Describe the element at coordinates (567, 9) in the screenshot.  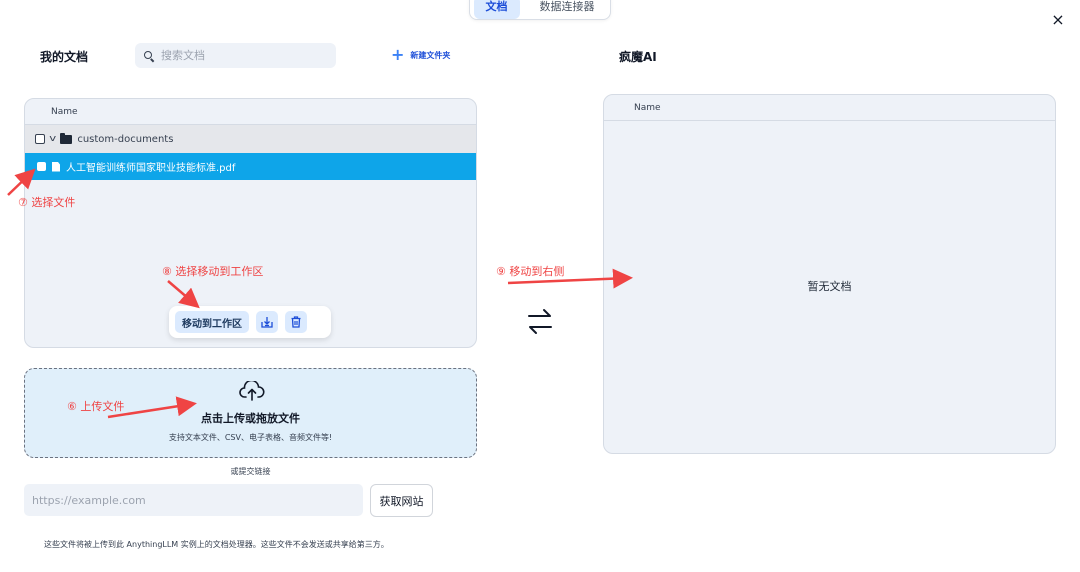
I see `tab-data-connectors: 数据连接器` at that location.